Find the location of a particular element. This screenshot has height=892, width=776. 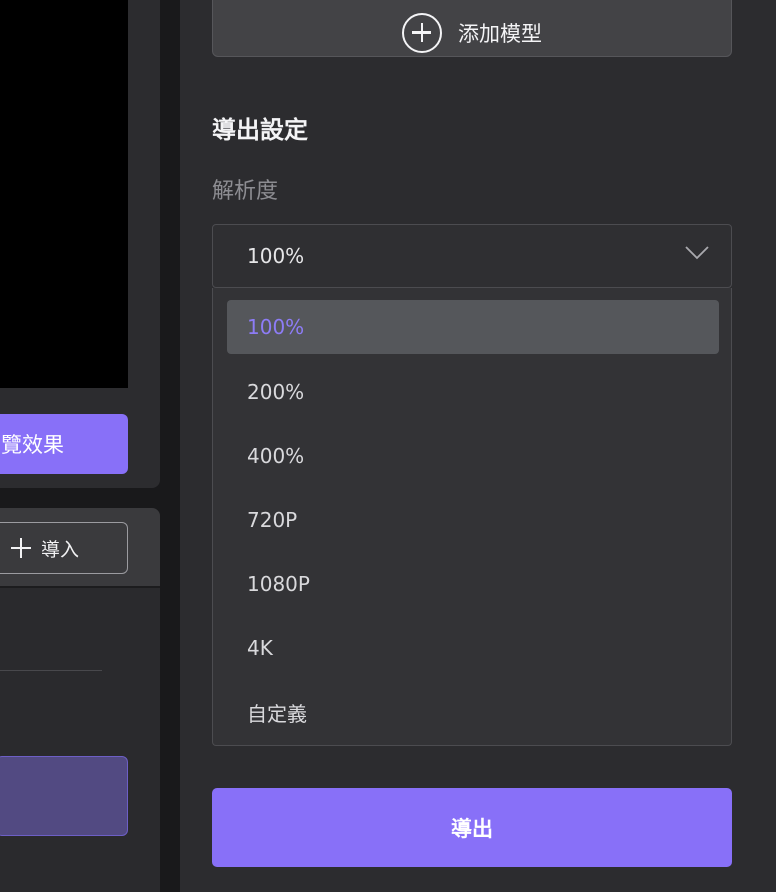

resolution-select-value: 100% is located at coordinates (276, 256).